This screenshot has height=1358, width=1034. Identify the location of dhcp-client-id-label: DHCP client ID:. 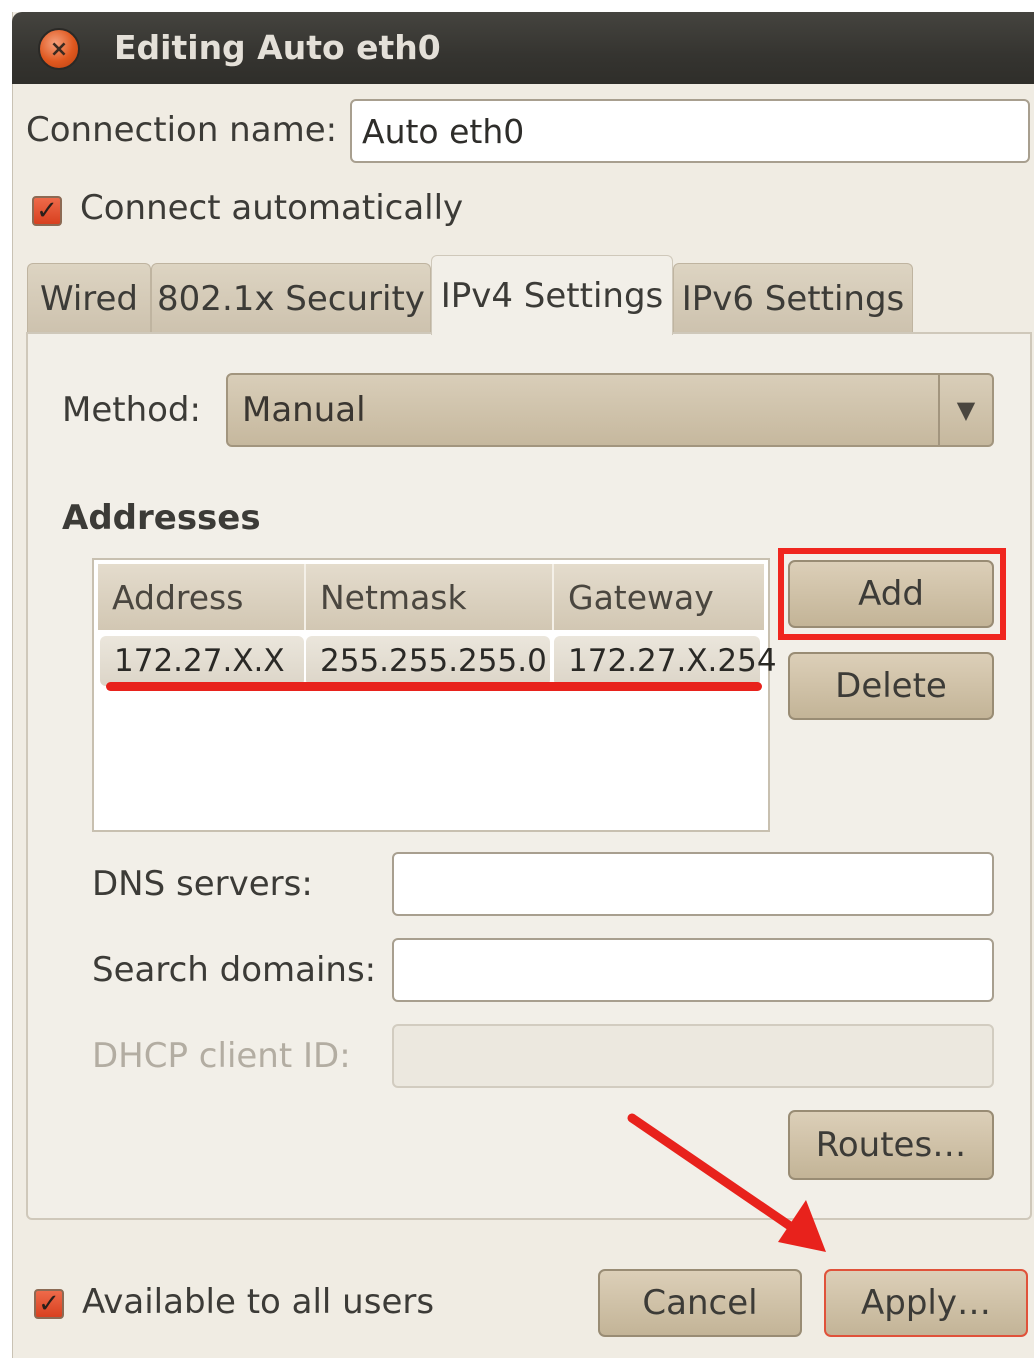
(221, 1056).